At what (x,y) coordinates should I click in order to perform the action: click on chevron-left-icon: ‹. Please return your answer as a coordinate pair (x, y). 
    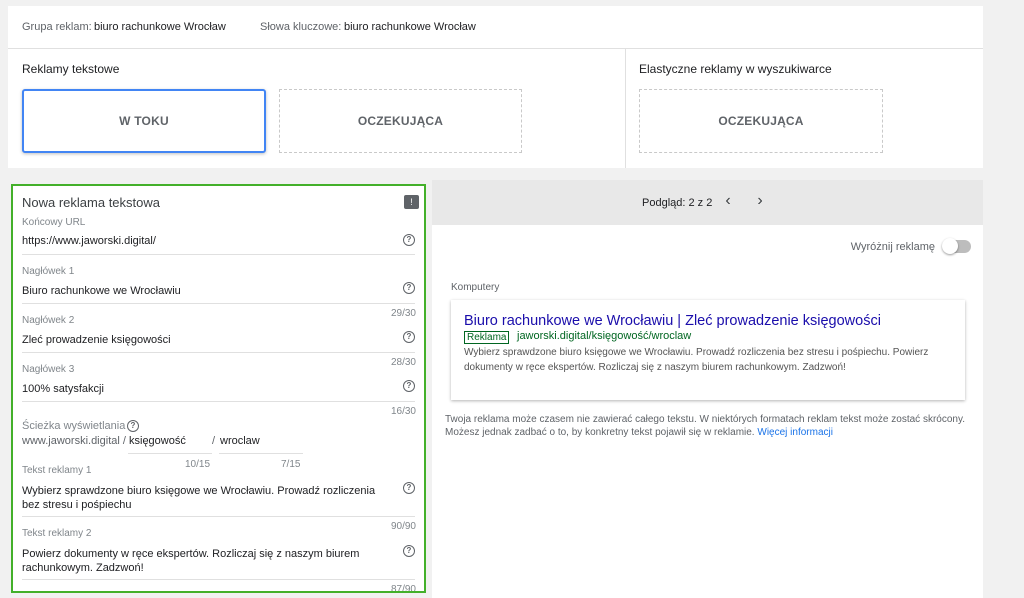
    Looking at the image, I should click on (728, 201).